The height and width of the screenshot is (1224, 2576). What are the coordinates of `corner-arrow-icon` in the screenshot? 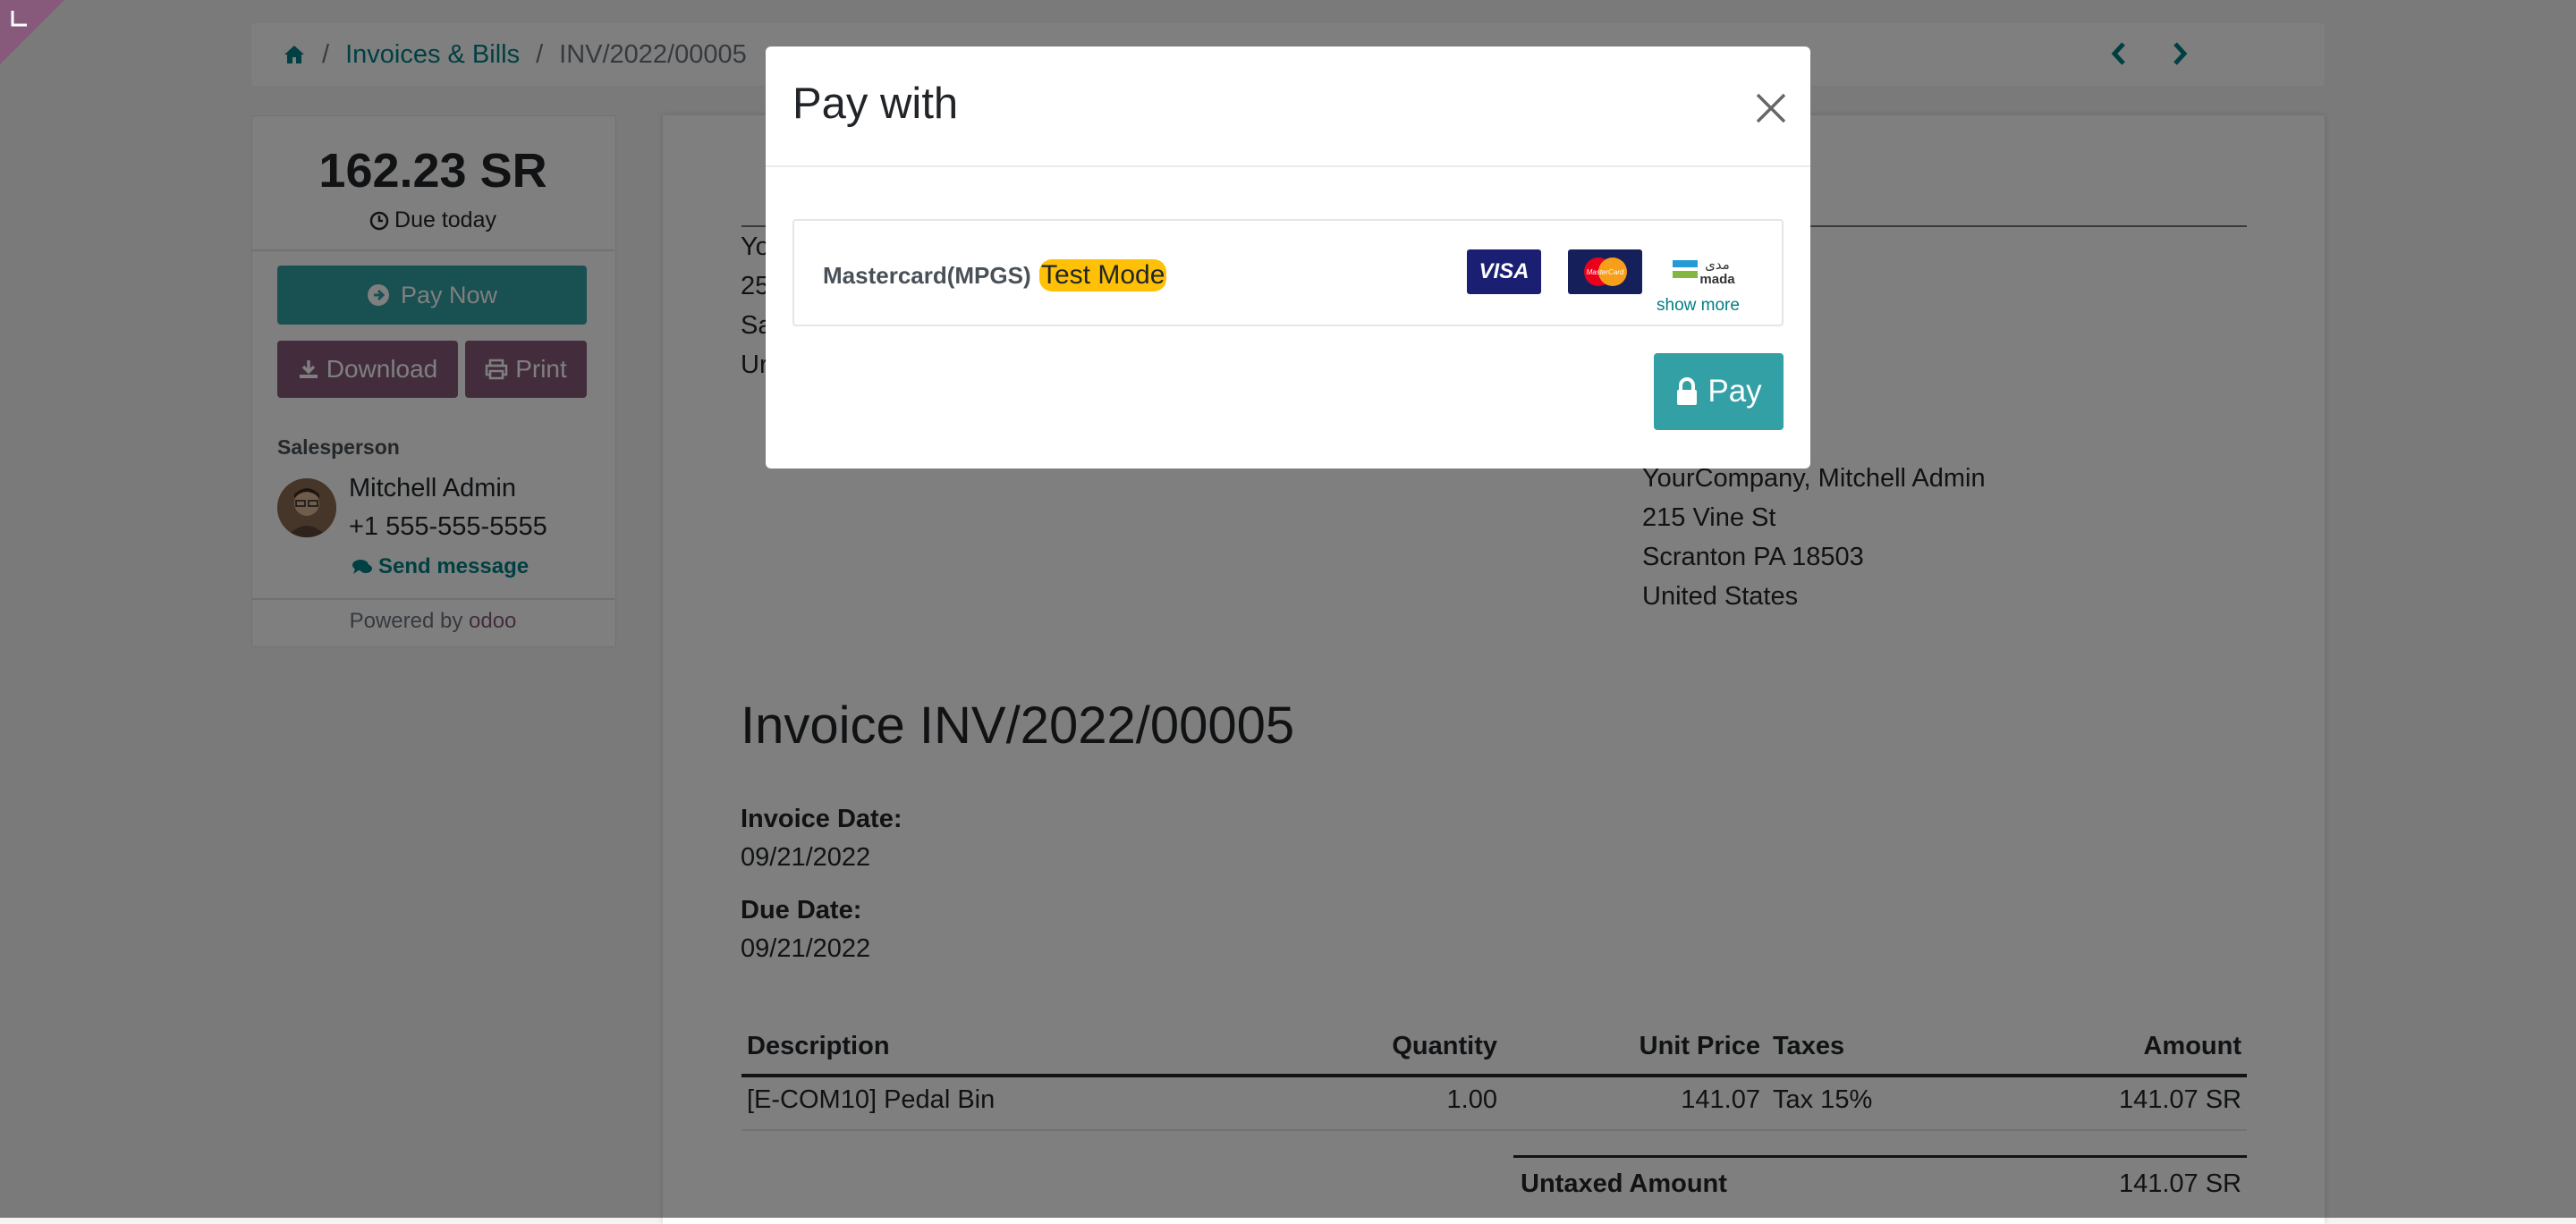 It's located at (19, 21).